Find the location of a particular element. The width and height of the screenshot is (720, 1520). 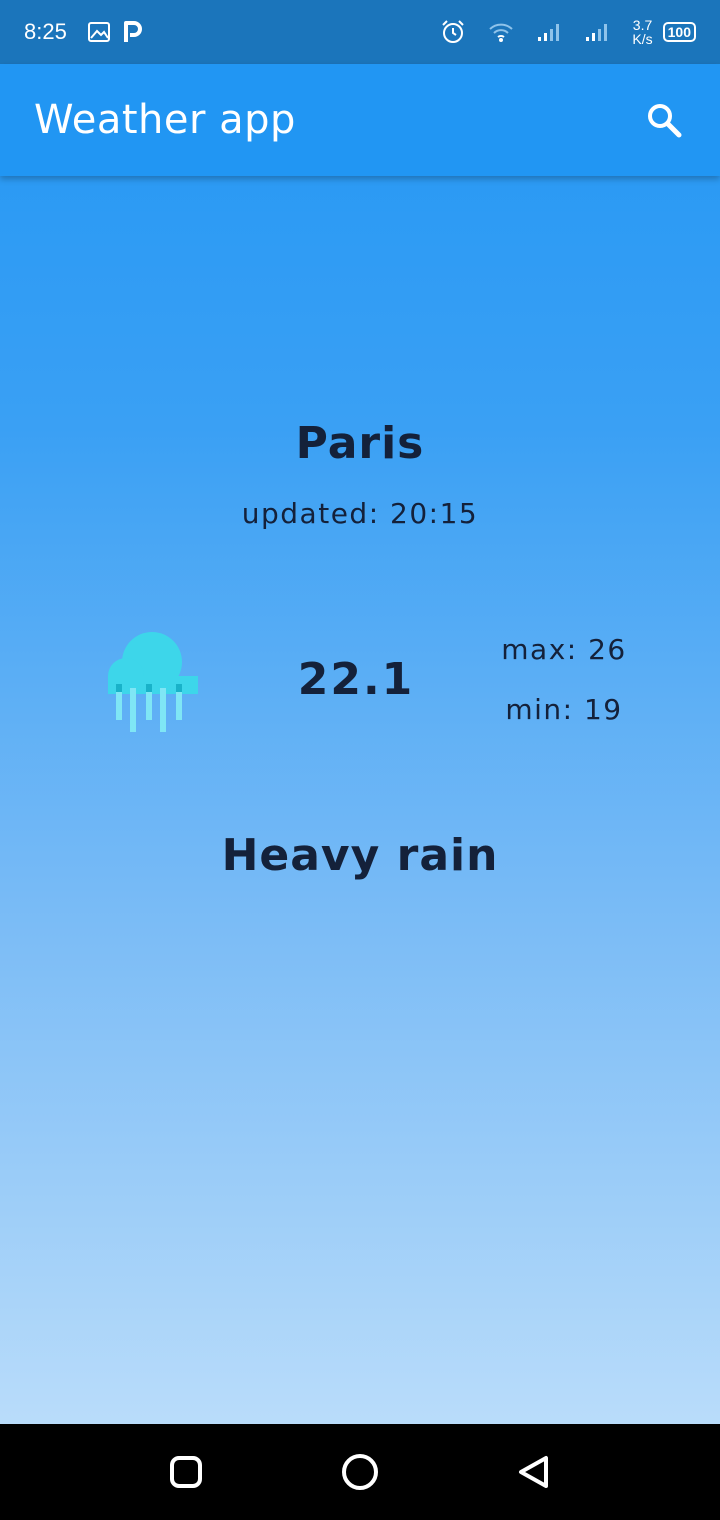

battery-indicator: 100 is located at coordinates (679, 32).